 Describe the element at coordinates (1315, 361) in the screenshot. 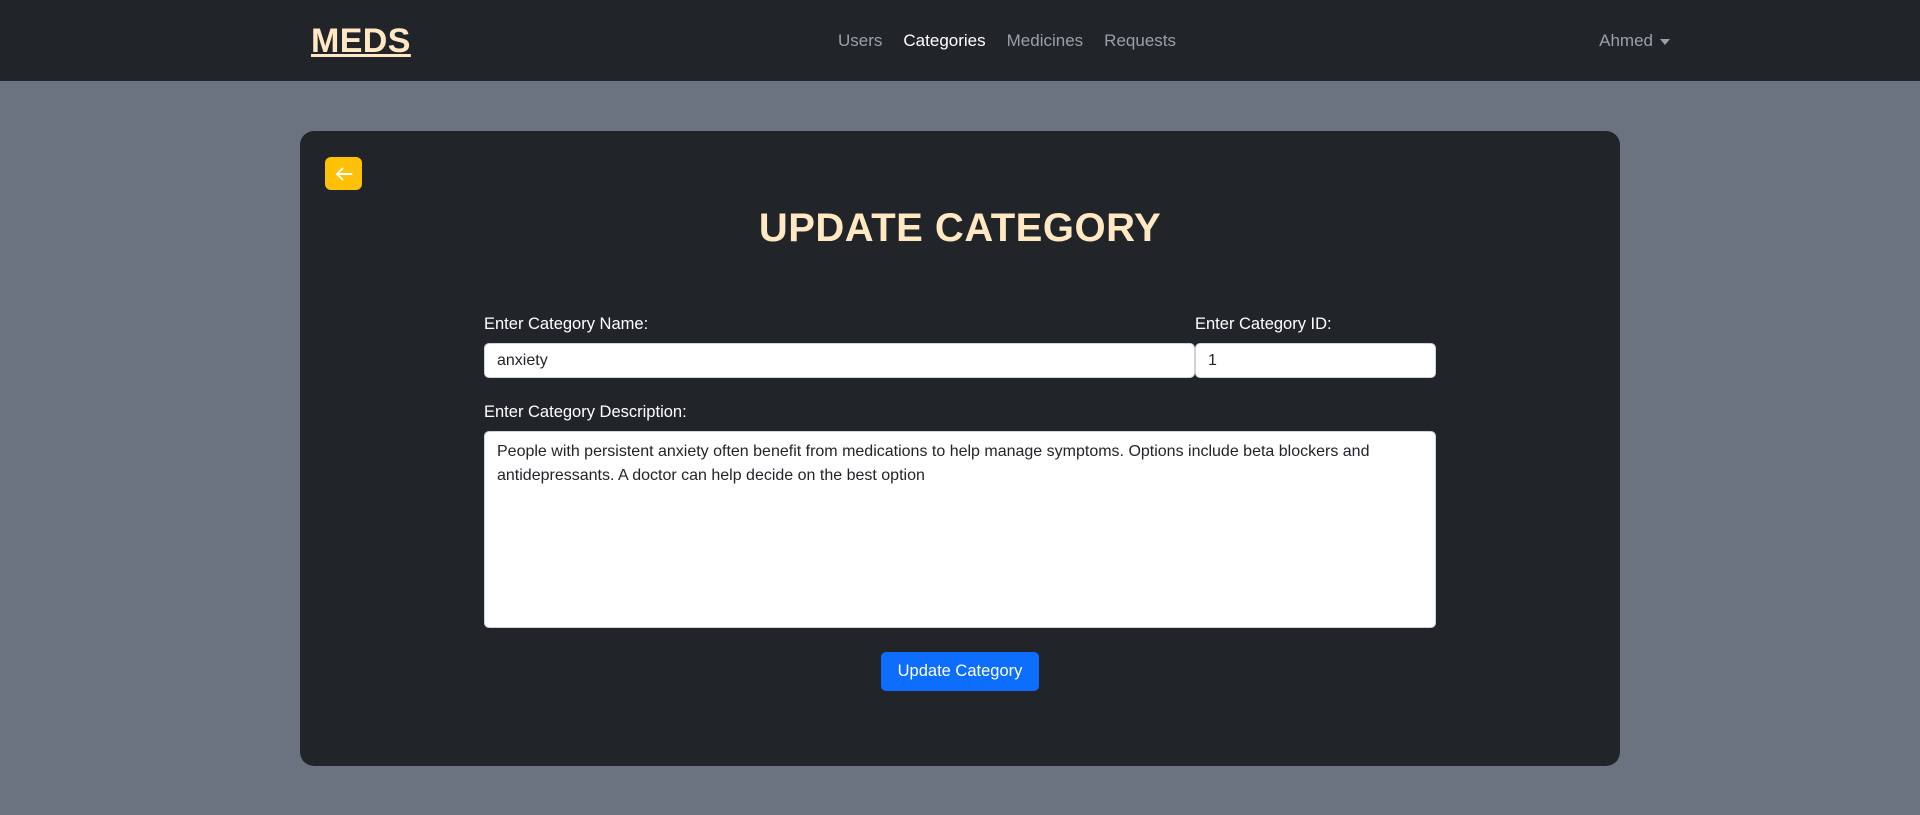

I see `category-id-input` at that location.